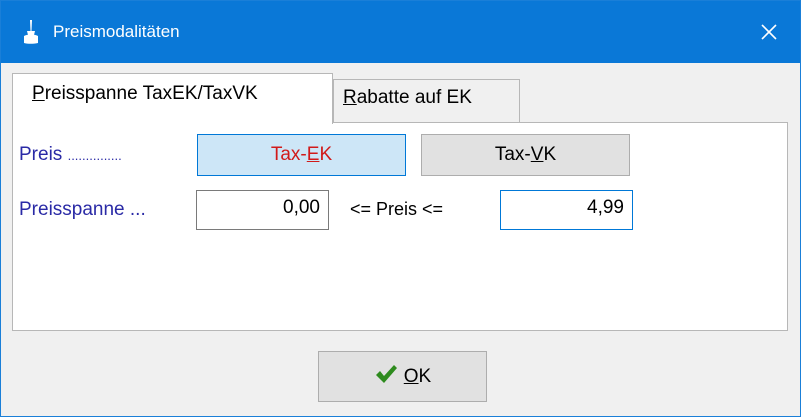 This screenshot has height=417, width=801. Describe the element at coordinates (116, 31) in the screenshot. I see `window-title: Preismodalitäten` at that location.